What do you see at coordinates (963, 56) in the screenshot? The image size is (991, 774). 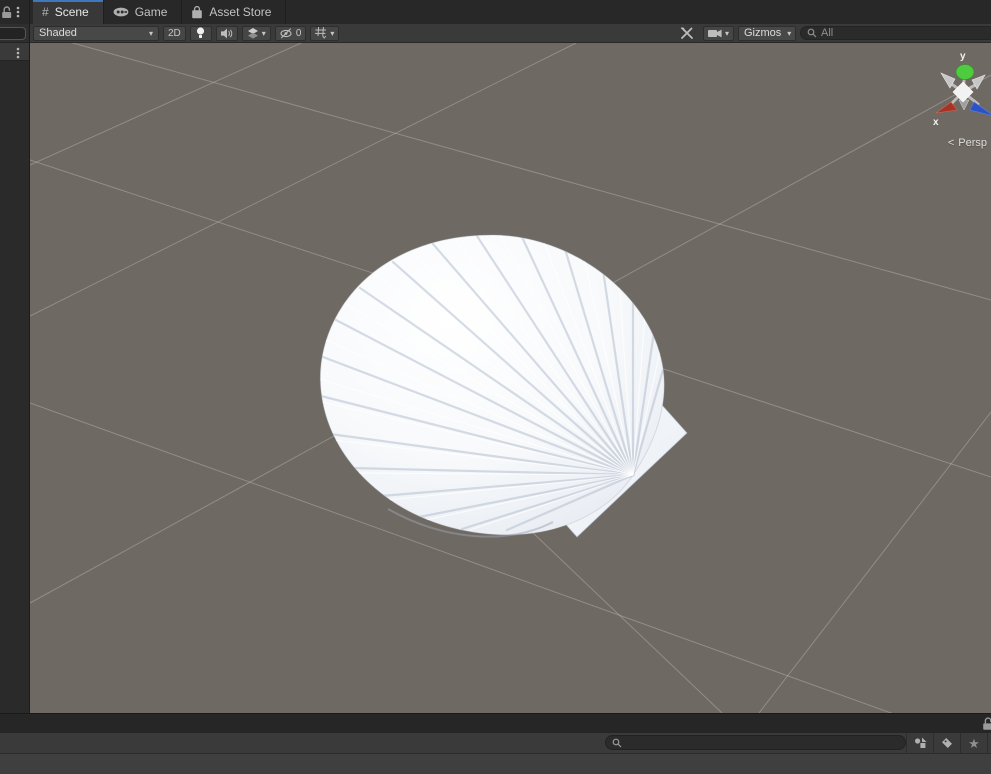 I see `axis-y-label: y` at bounding box center [963, 56].